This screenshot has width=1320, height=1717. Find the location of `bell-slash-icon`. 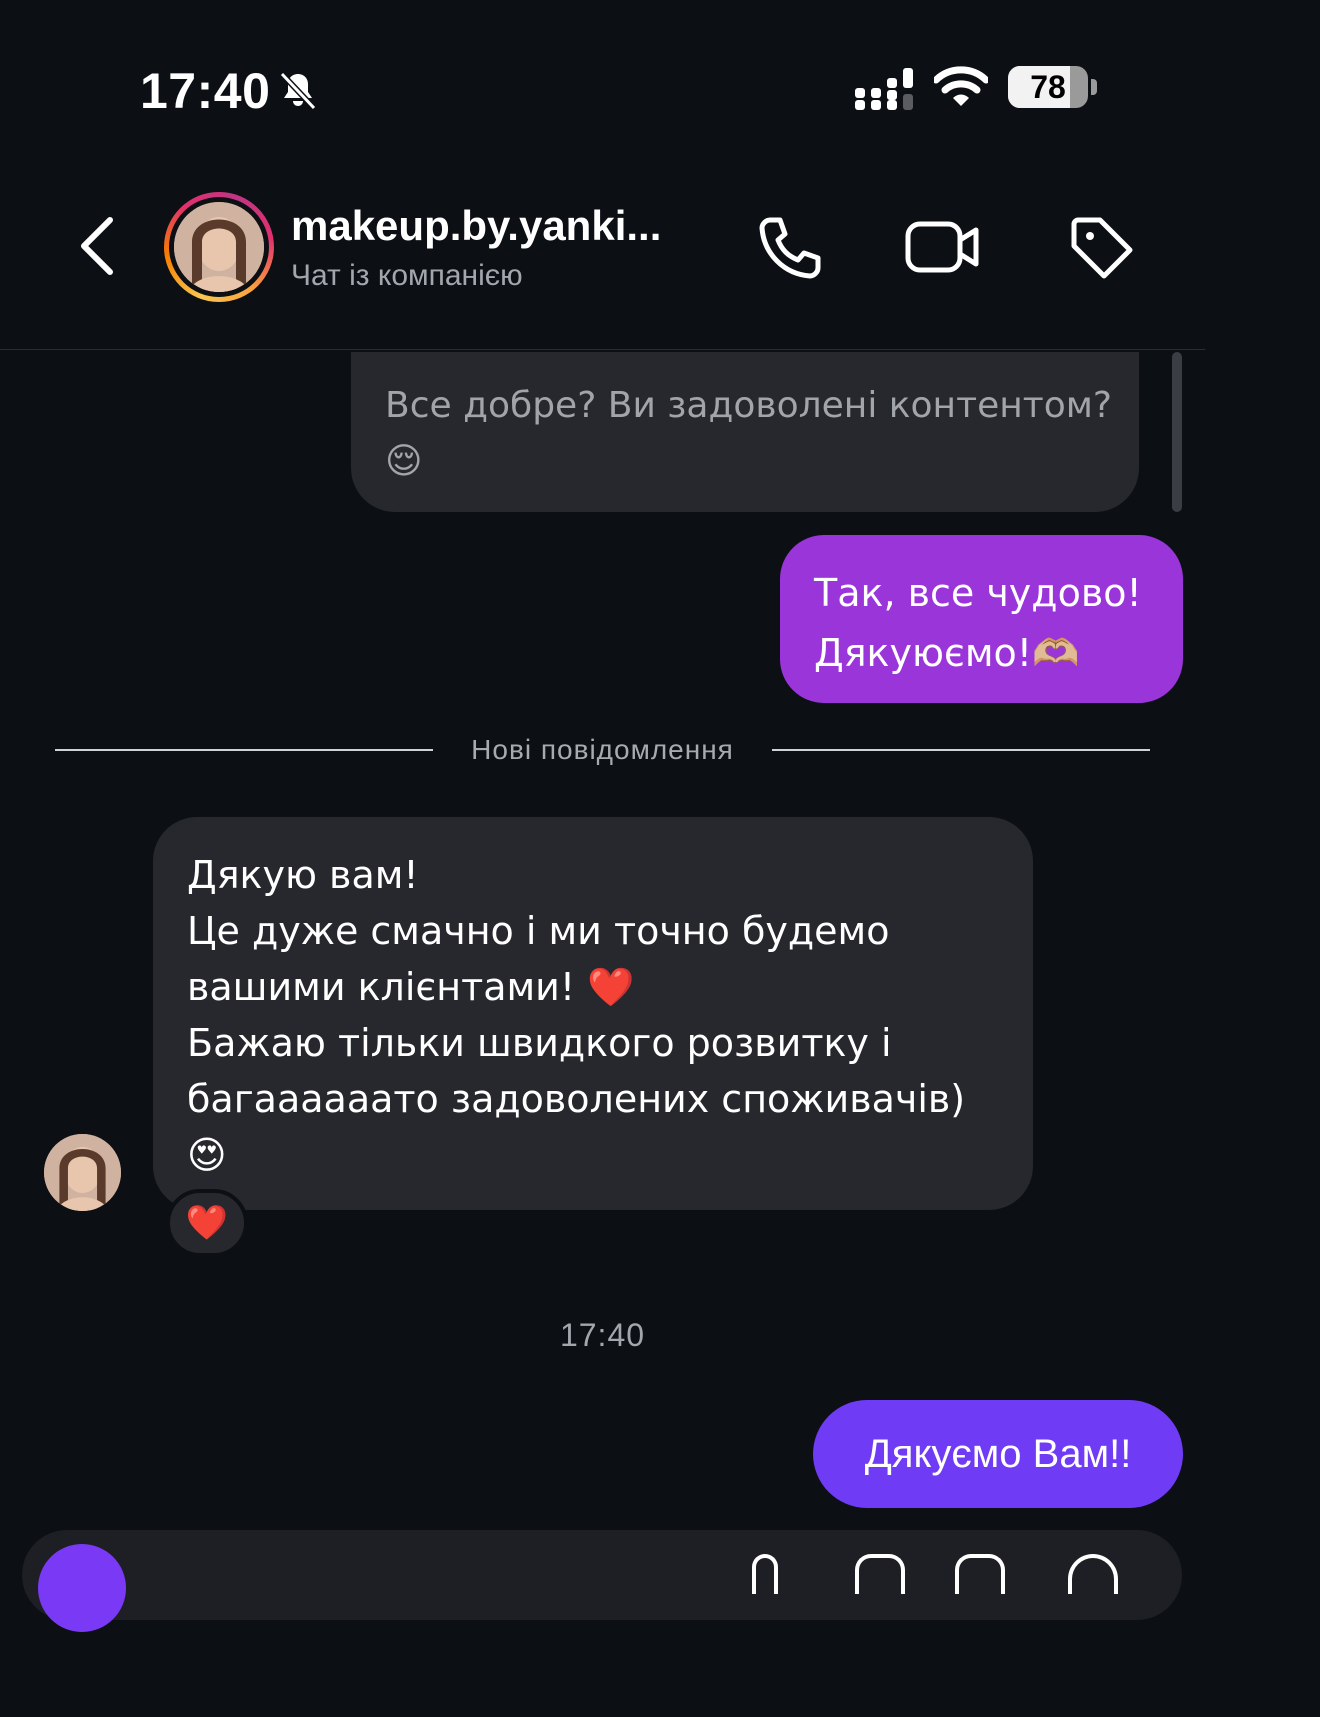

bell-slash-icon is located at coordinates (298, 91).